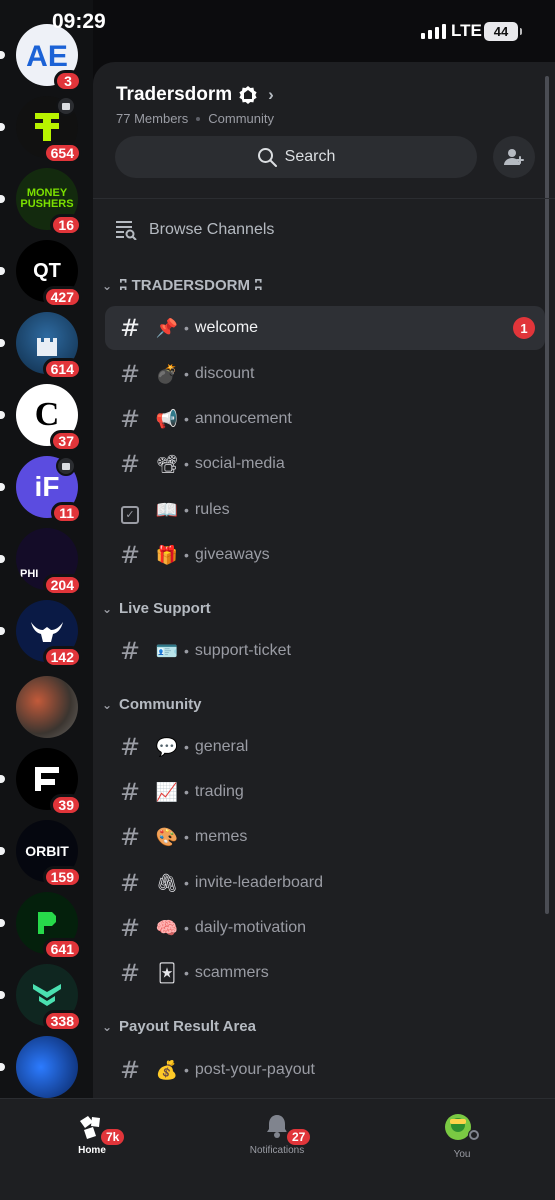 Image resolution: width=555 pixels, height=1200 pixels. I want to click on separator-dot, so click(198, 118).